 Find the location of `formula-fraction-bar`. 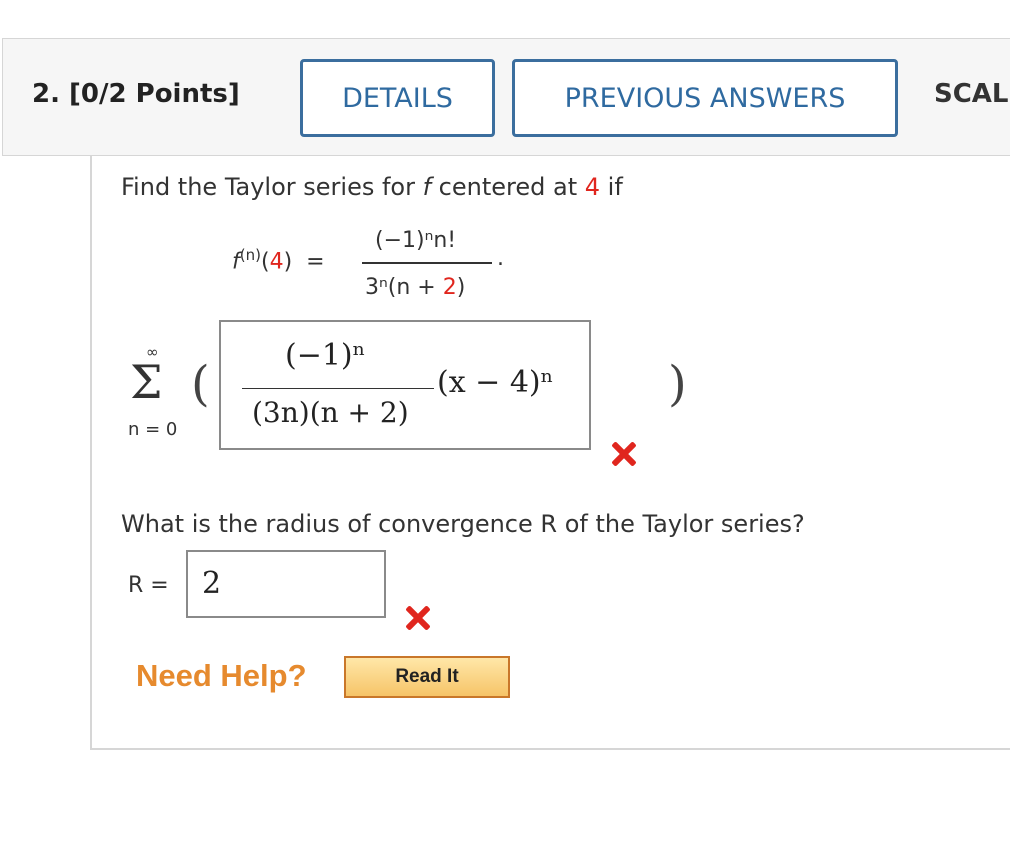

formula-fraction-bar is located at coordinates (427, 263).